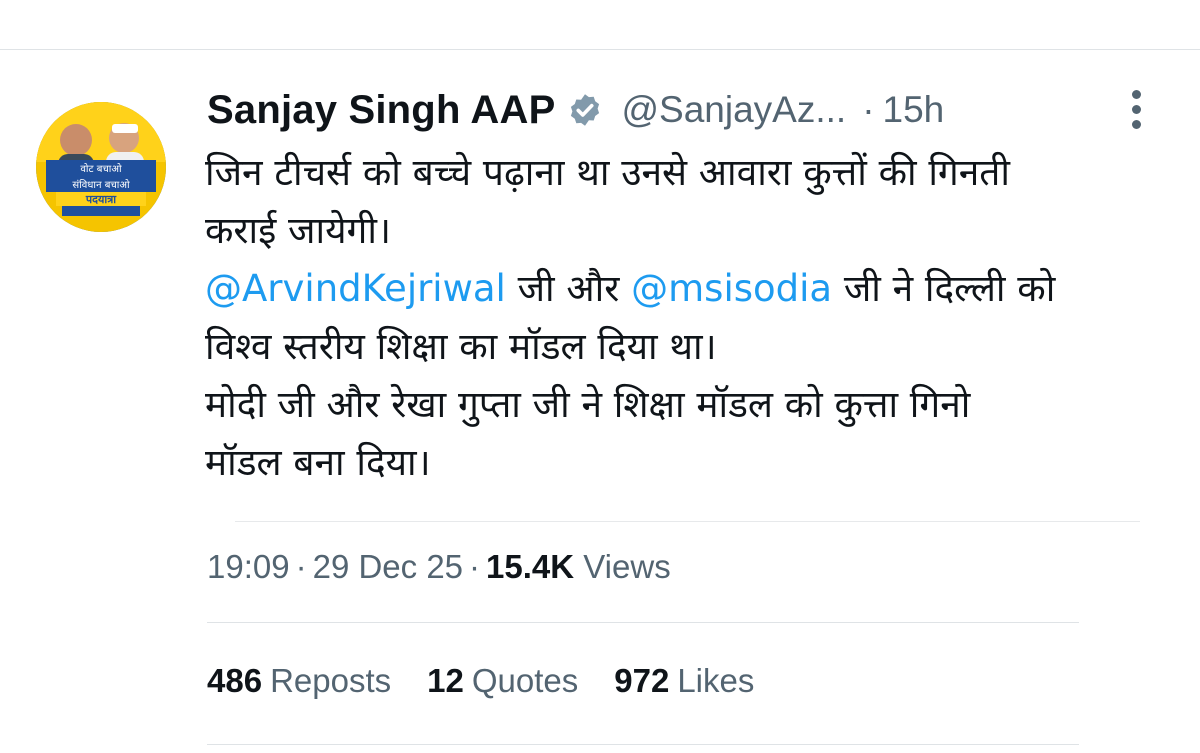 The width and height of the screenshot is (1200, 753). What do you see at coordinates (101, 199) in the screenshot?
I see `avatar-banner-line3: पदयात्रा` at bounding box center [101, 199].